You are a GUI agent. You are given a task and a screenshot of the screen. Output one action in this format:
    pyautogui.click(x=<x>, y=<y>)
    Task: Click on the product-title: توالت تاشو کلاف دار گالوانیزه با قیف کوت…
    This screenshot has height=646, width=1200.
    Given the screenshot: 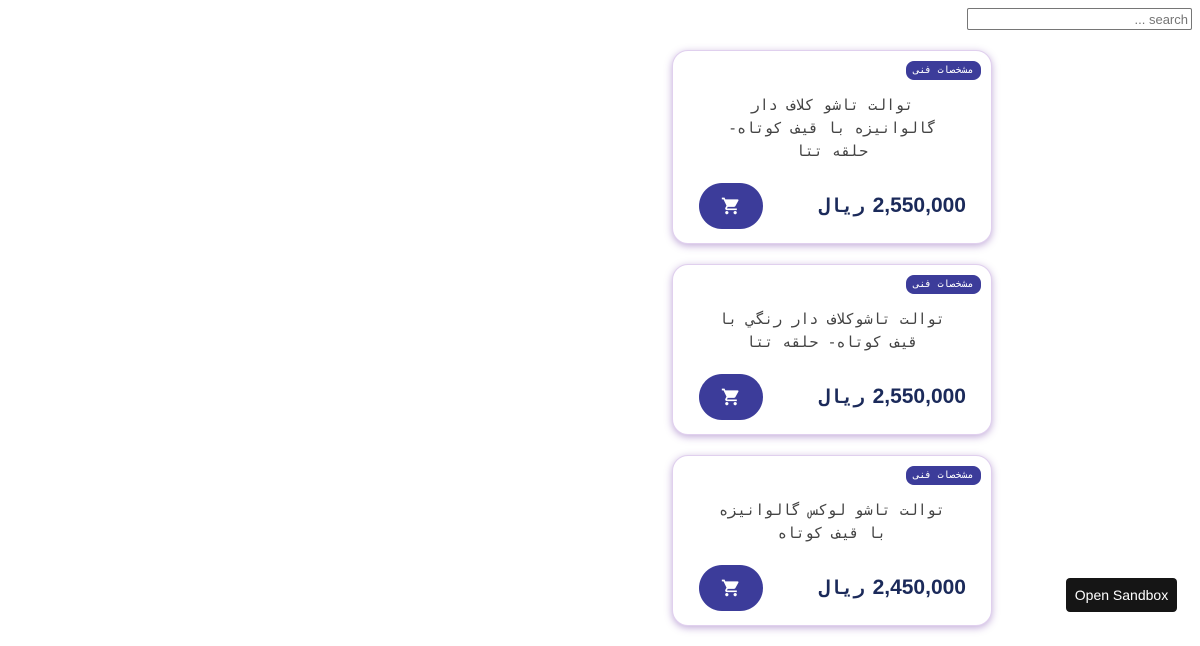 What is the action you would take?
    pyautogui.click(x=832, y=128)
    